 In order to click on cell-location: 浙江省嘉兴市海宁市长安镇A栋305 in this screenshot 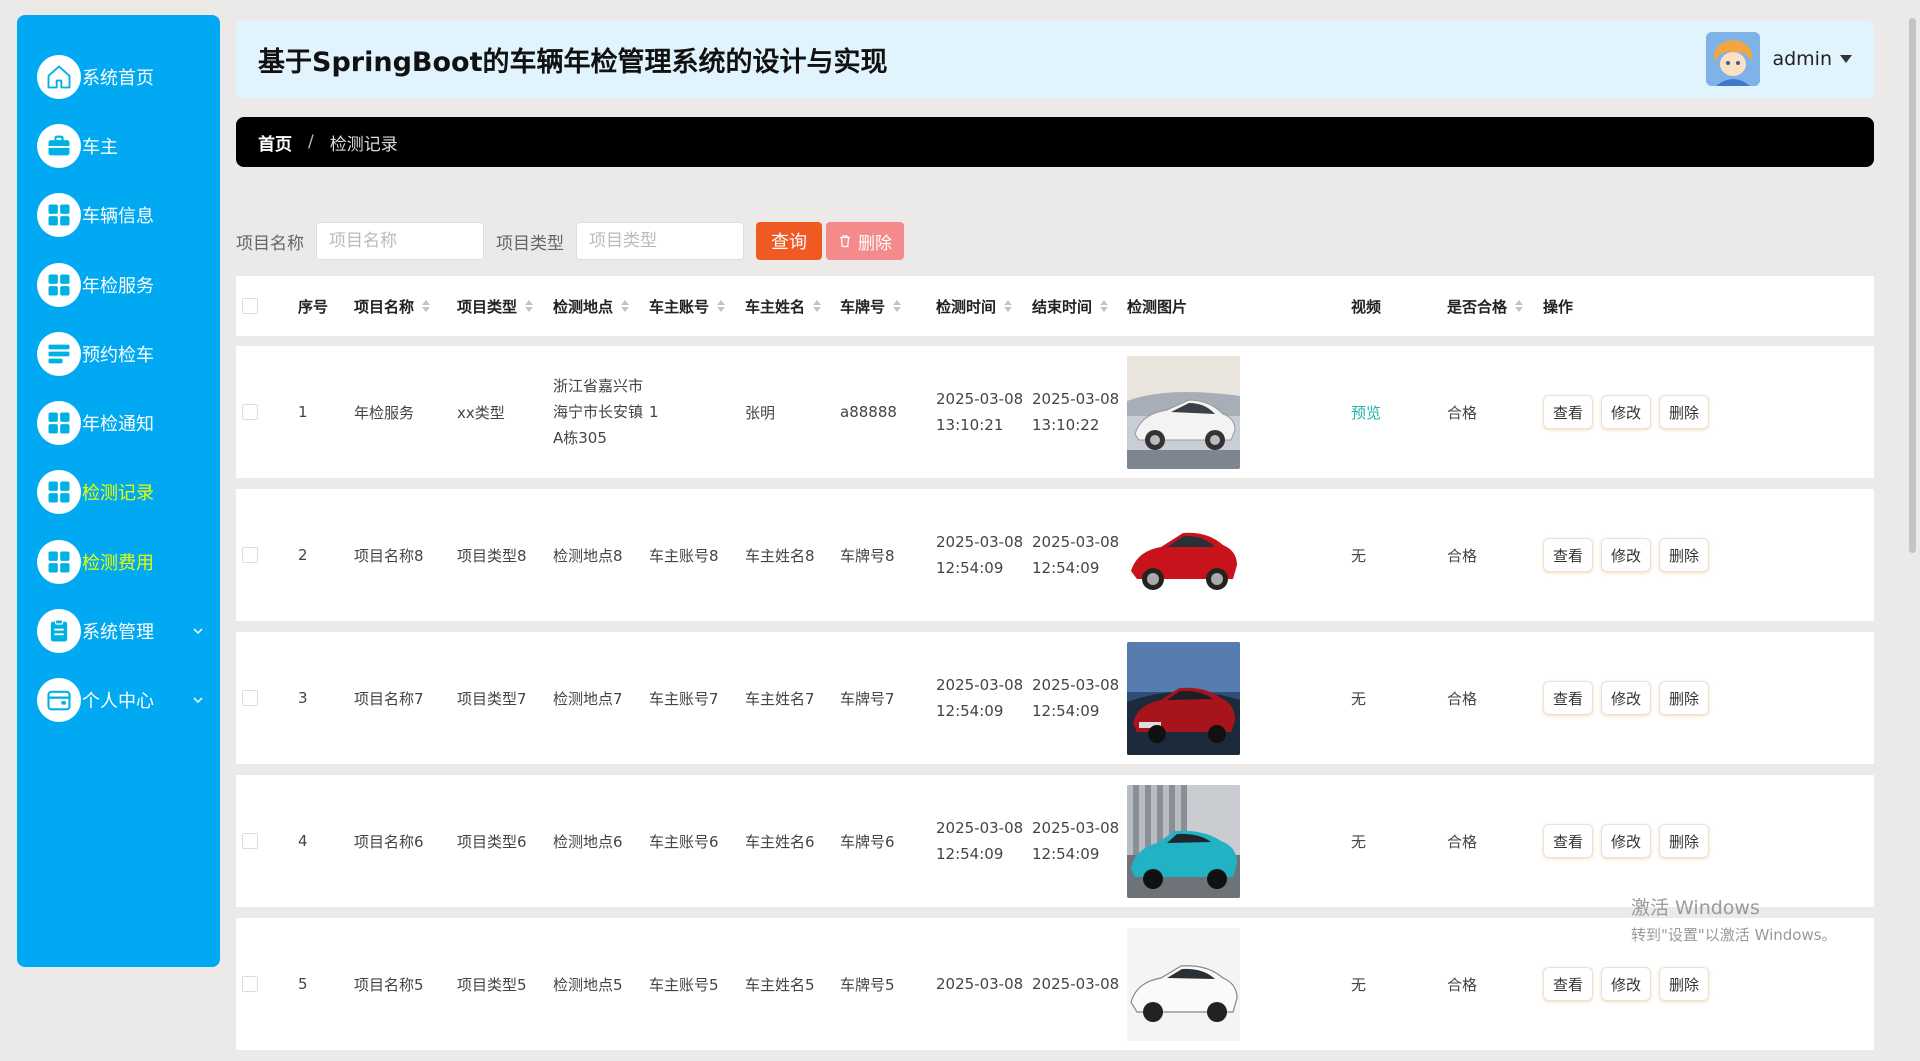, I will do `click(600, 412)`.